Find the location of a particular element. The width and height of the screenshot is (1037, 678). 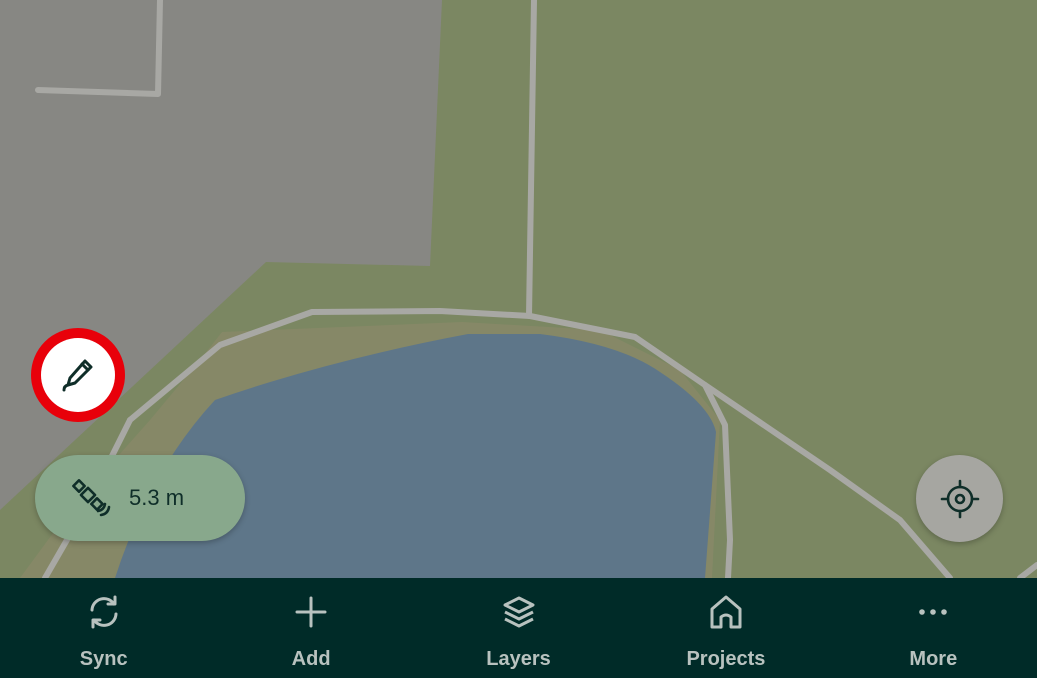

bottom-navigation: Sync Add Layers Projects More is located at coordinates (518, 628).